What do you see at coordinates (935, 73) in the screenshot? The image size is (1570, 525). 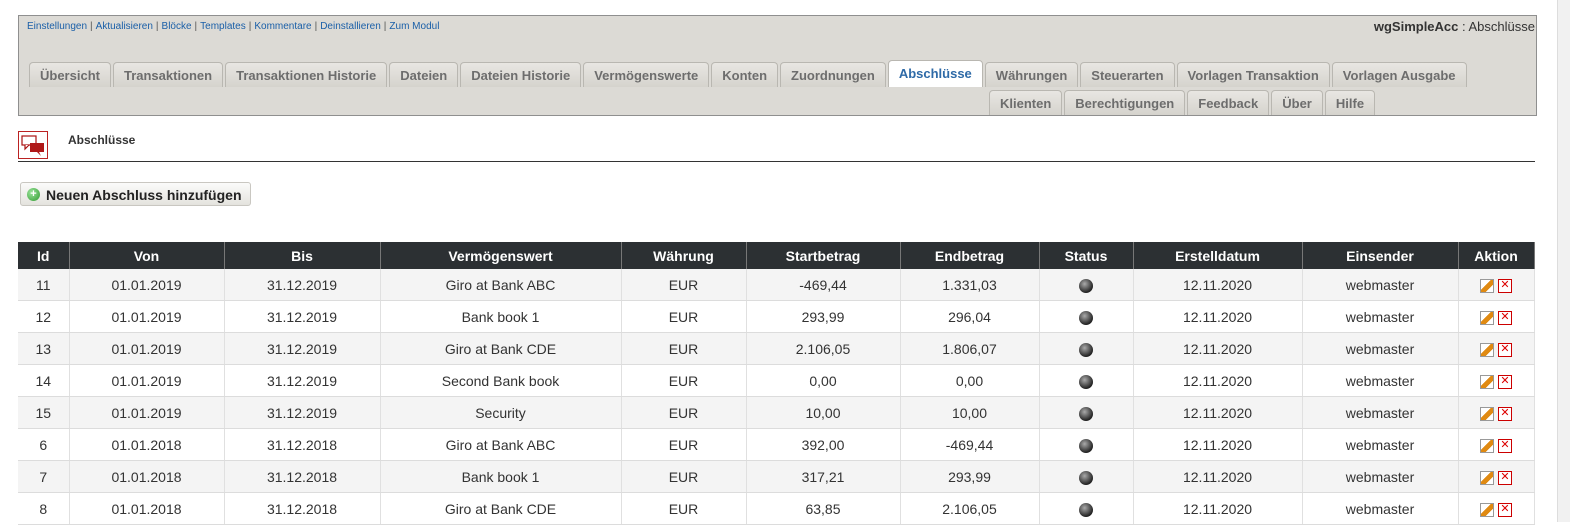 I see `tab-abschluesse: Abschlüsse` at bounding box center [935, 73].